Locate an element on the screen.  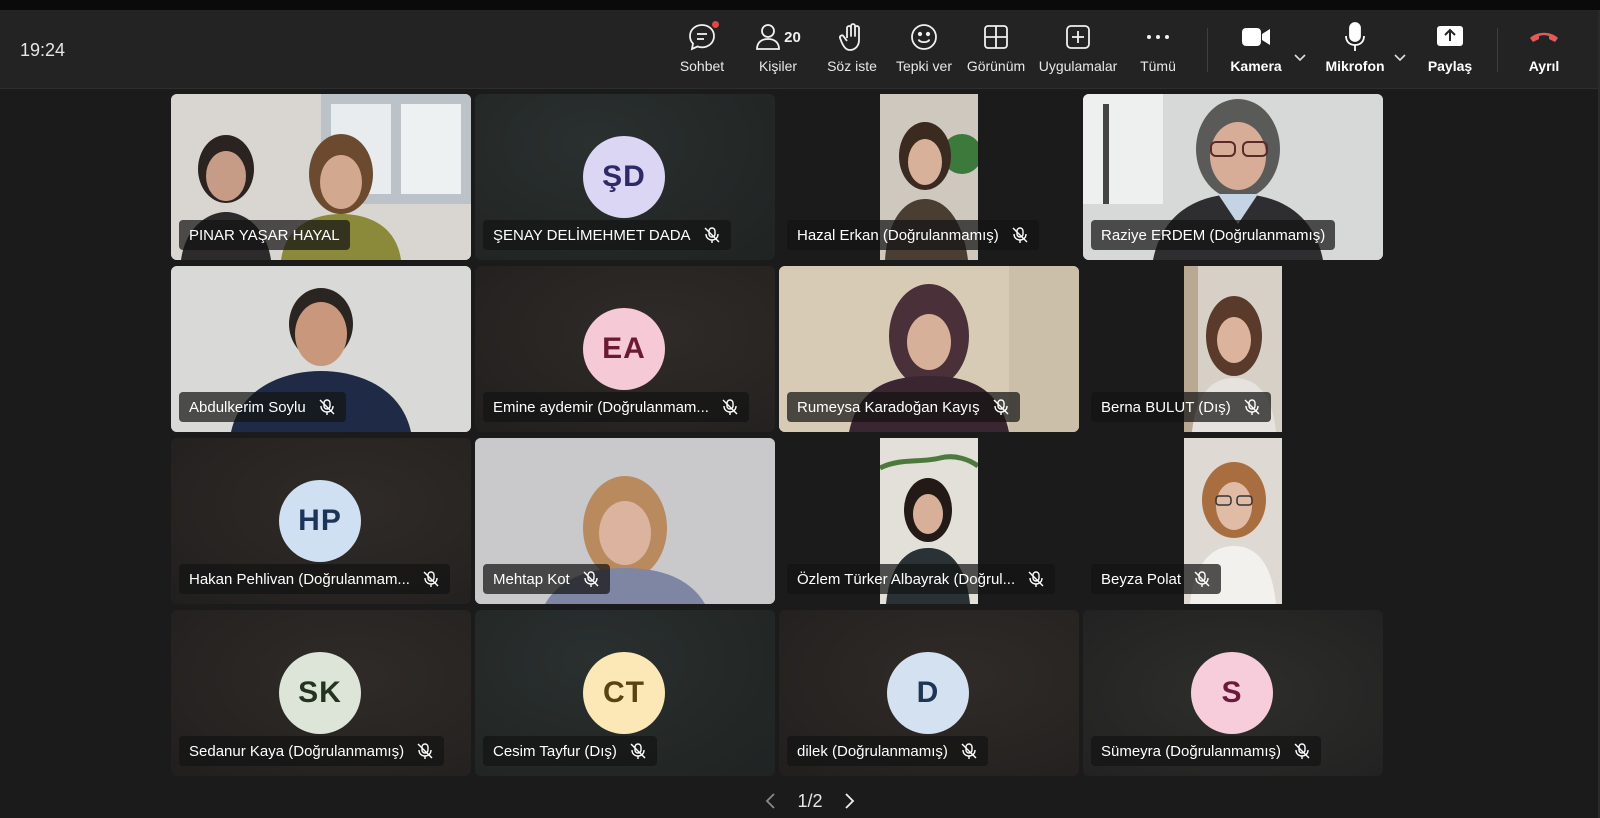
participant-name: ŞENAY DELİMEHMET DADA is located at coordinates (592, 235).